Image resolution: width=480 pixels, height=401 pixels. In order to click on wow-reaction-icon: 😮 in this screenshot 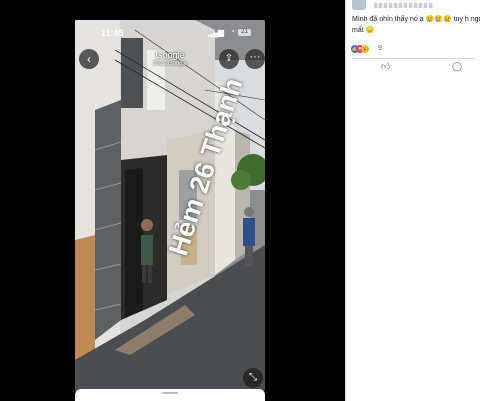, I will do `click(365, 49)`.